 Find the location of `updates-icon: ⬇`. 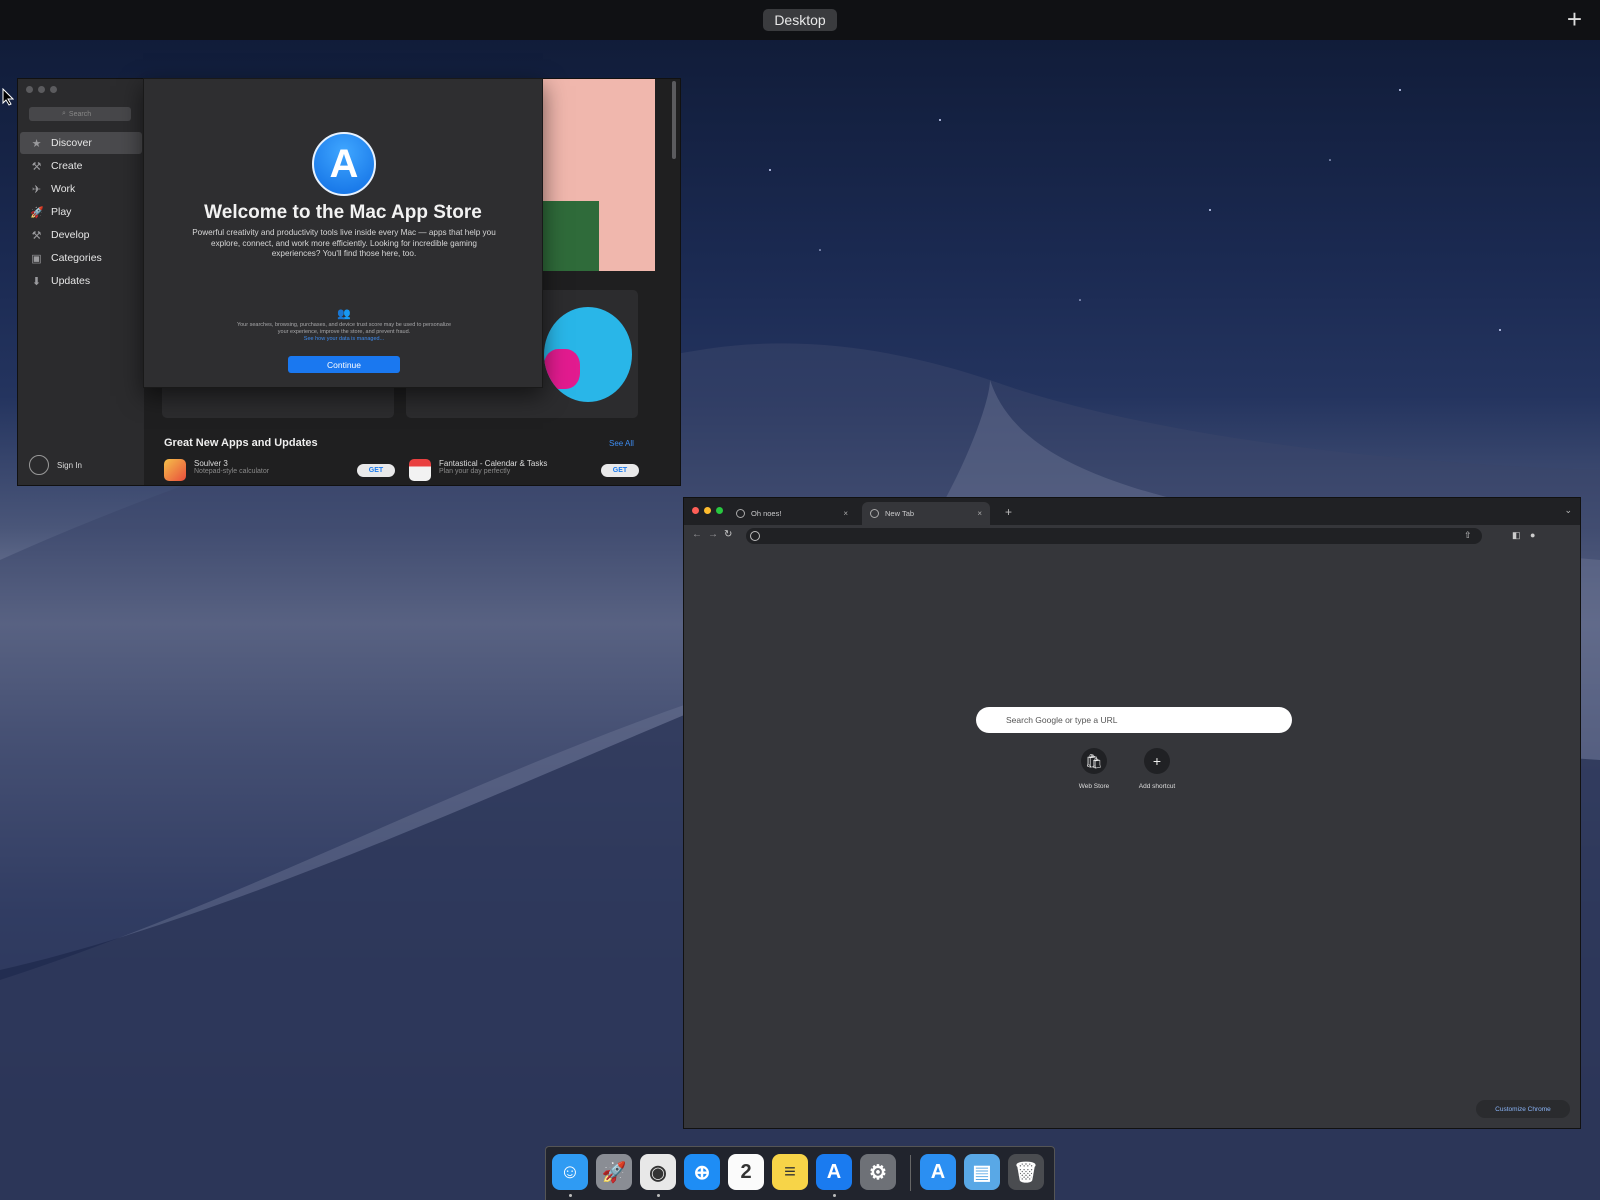

updates-icon: ⬇ is located at coordinates (36, 281).